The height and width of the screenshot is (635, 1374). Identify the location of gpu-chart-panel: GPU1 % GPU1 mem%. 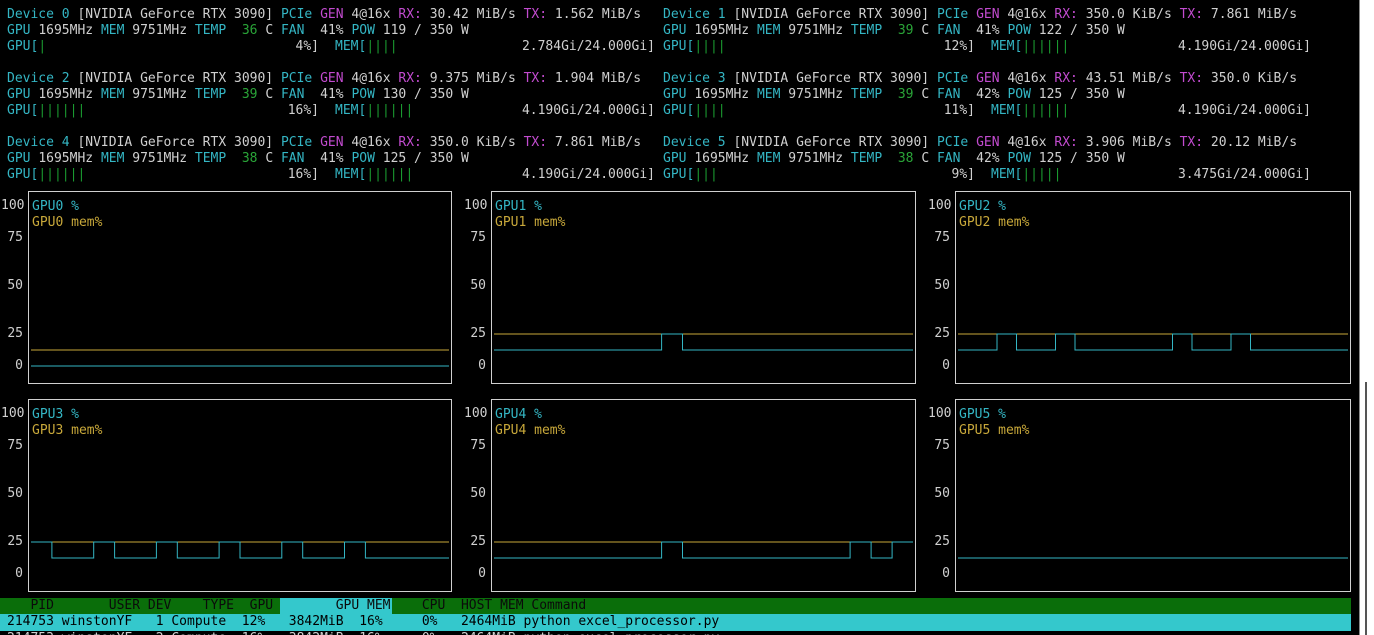
(703, 287).